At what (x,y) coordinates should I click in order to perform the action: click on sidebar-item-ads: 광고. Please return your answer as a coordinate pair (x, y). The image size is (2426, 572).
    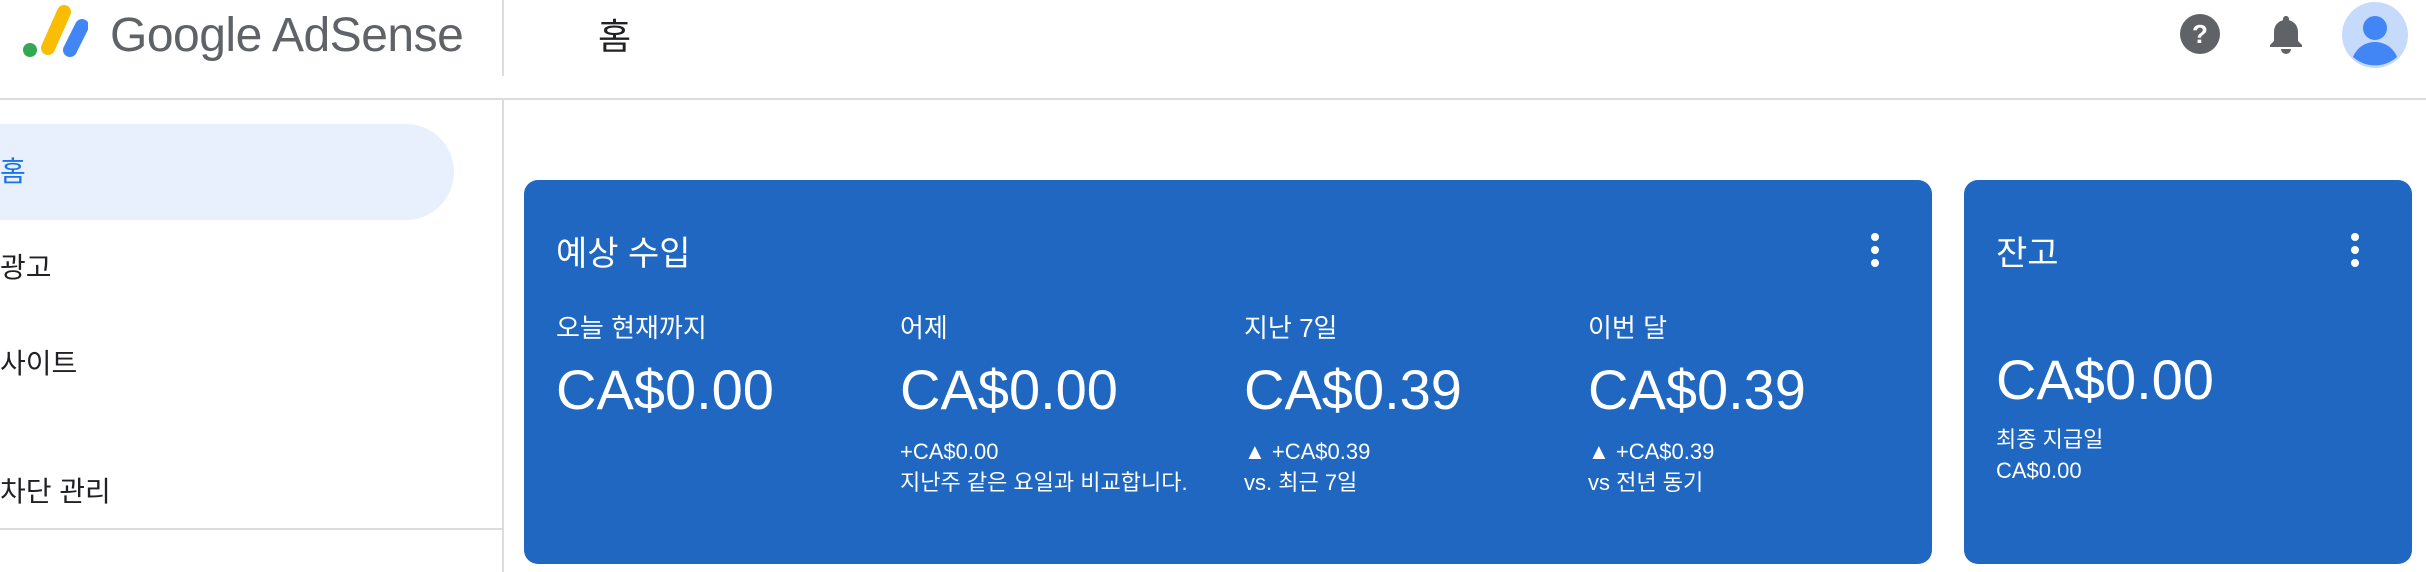
    Looking at the image, I should click on (26, 268).